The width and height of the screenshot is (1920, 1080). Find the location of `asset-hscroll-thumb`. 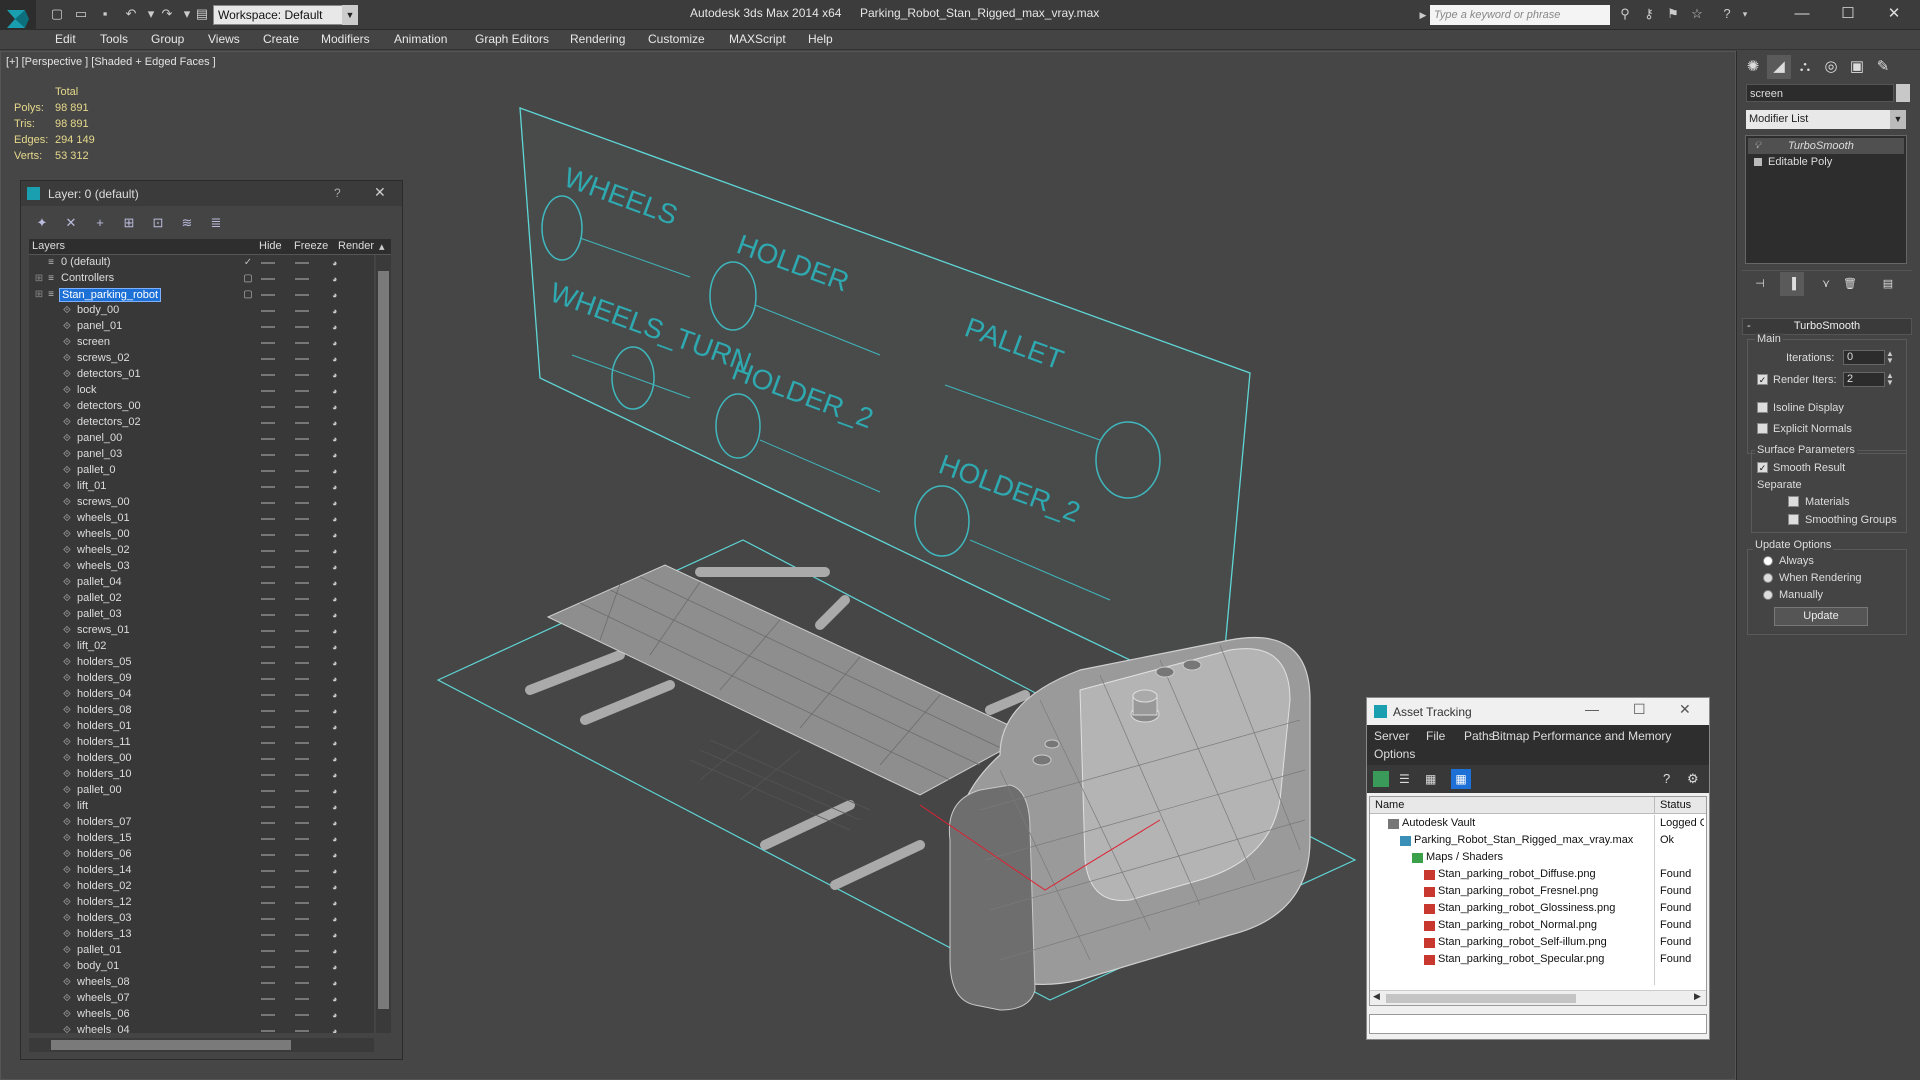

asset-hscroll-thumb is located at coordinates (1481, 998).